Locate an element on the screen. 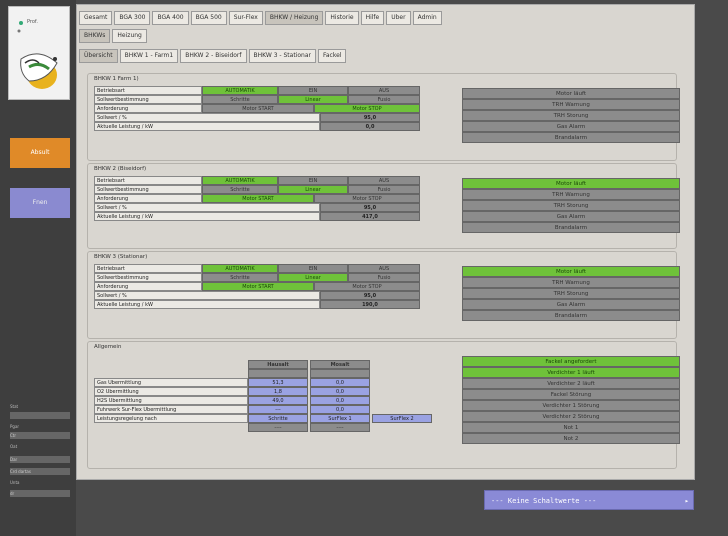  leistung-value: 417,0 is located at coordinates (370, 216).